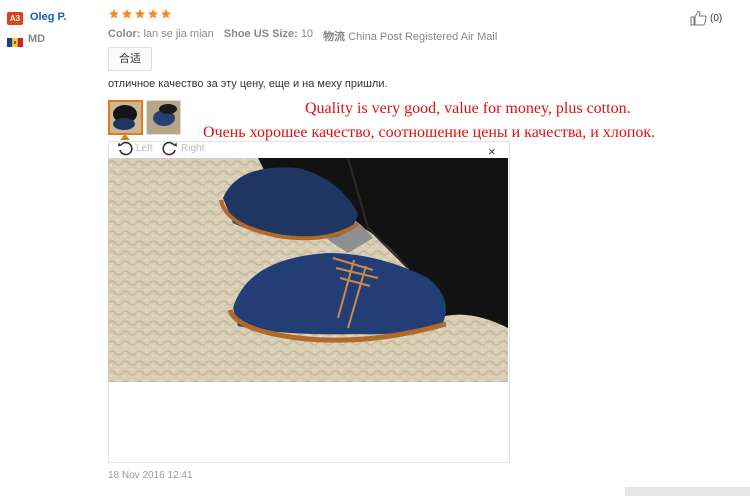 The height and width of the screenshot is (496, 750). I want to click on review-date: 18 Nov 2016 12:41, so click(150, 475).